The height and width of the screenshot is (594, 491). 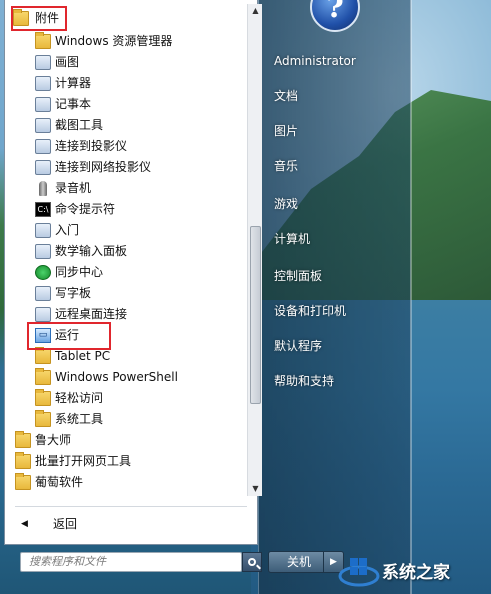 I want to click on math-input-icon, so click(x=43, y=251).